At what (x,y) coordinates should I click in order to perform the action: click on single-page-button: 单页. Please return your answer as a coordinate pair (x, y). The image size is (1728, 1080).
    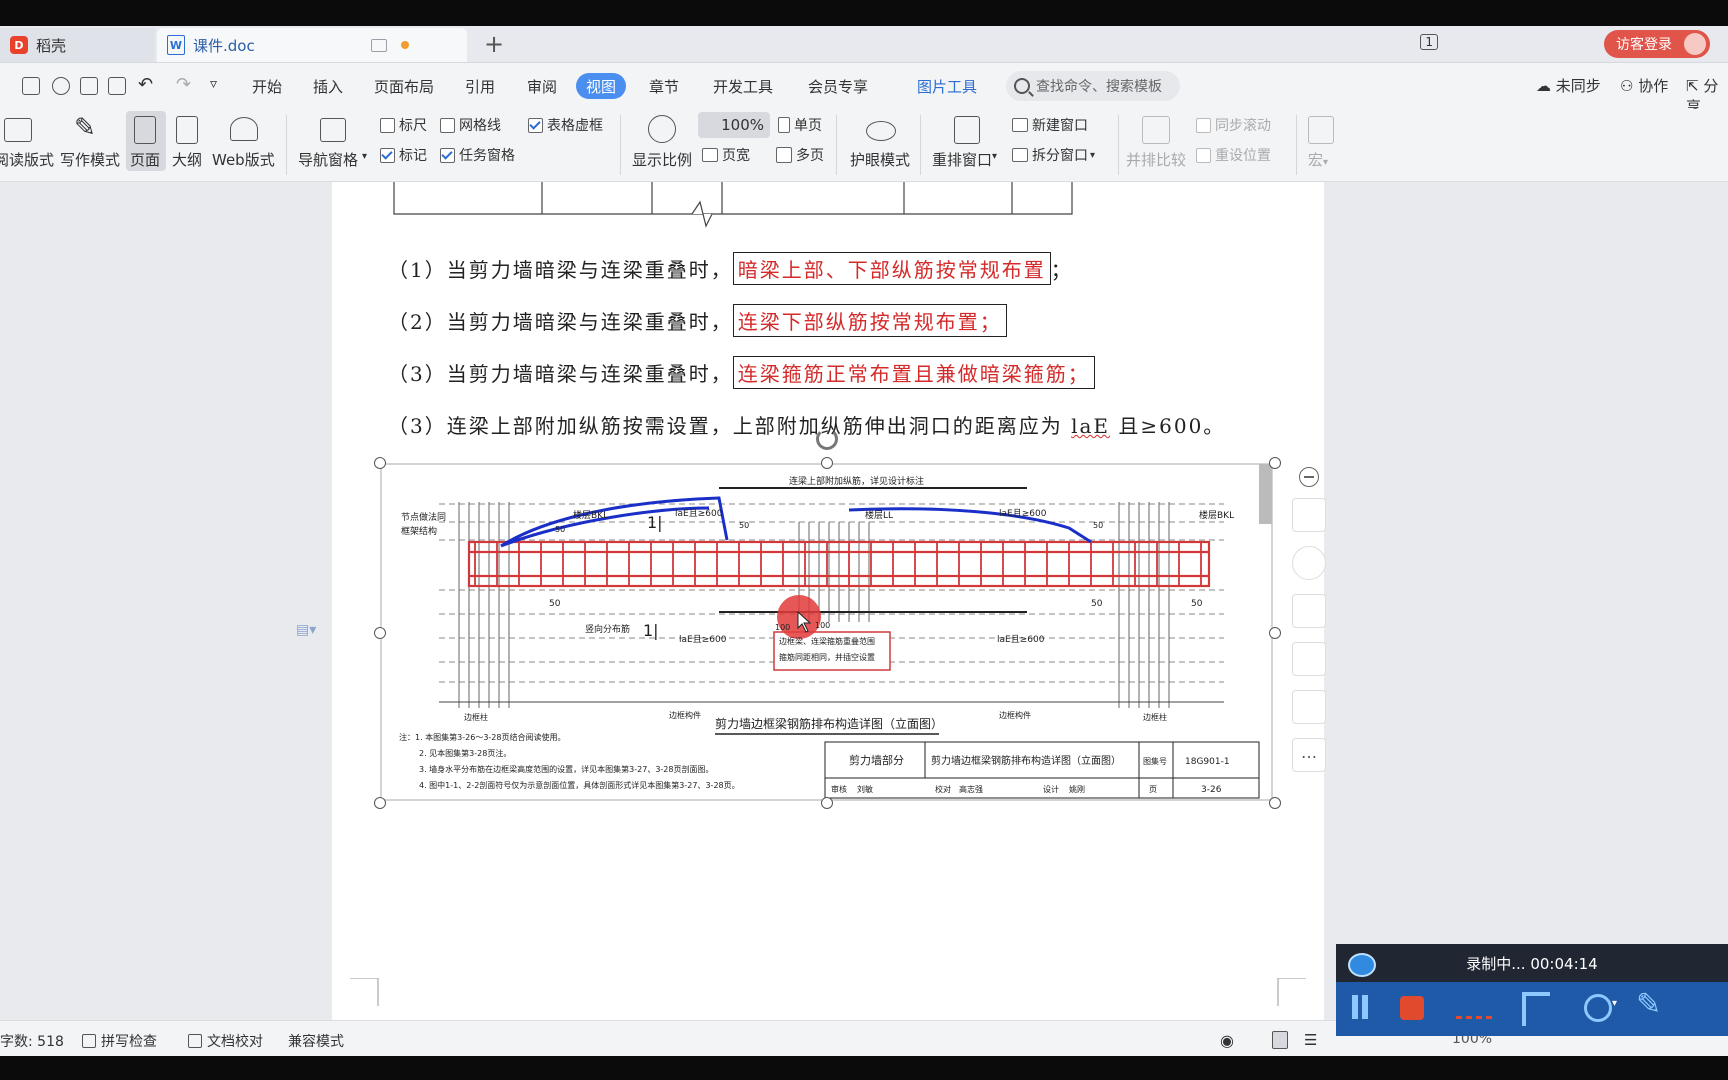
    Looking at the image, I should click on (800, 125).